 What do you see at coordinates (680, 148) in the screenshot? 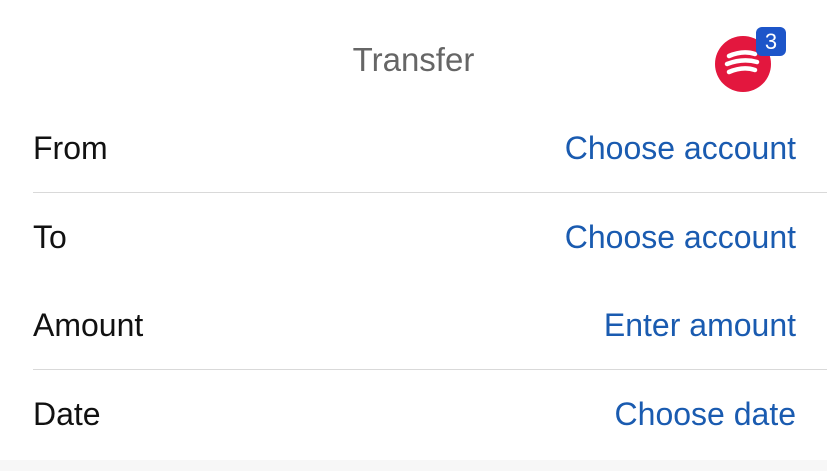
I see `choose-from-account-link: Choose account` at bounding box center [680, 148].